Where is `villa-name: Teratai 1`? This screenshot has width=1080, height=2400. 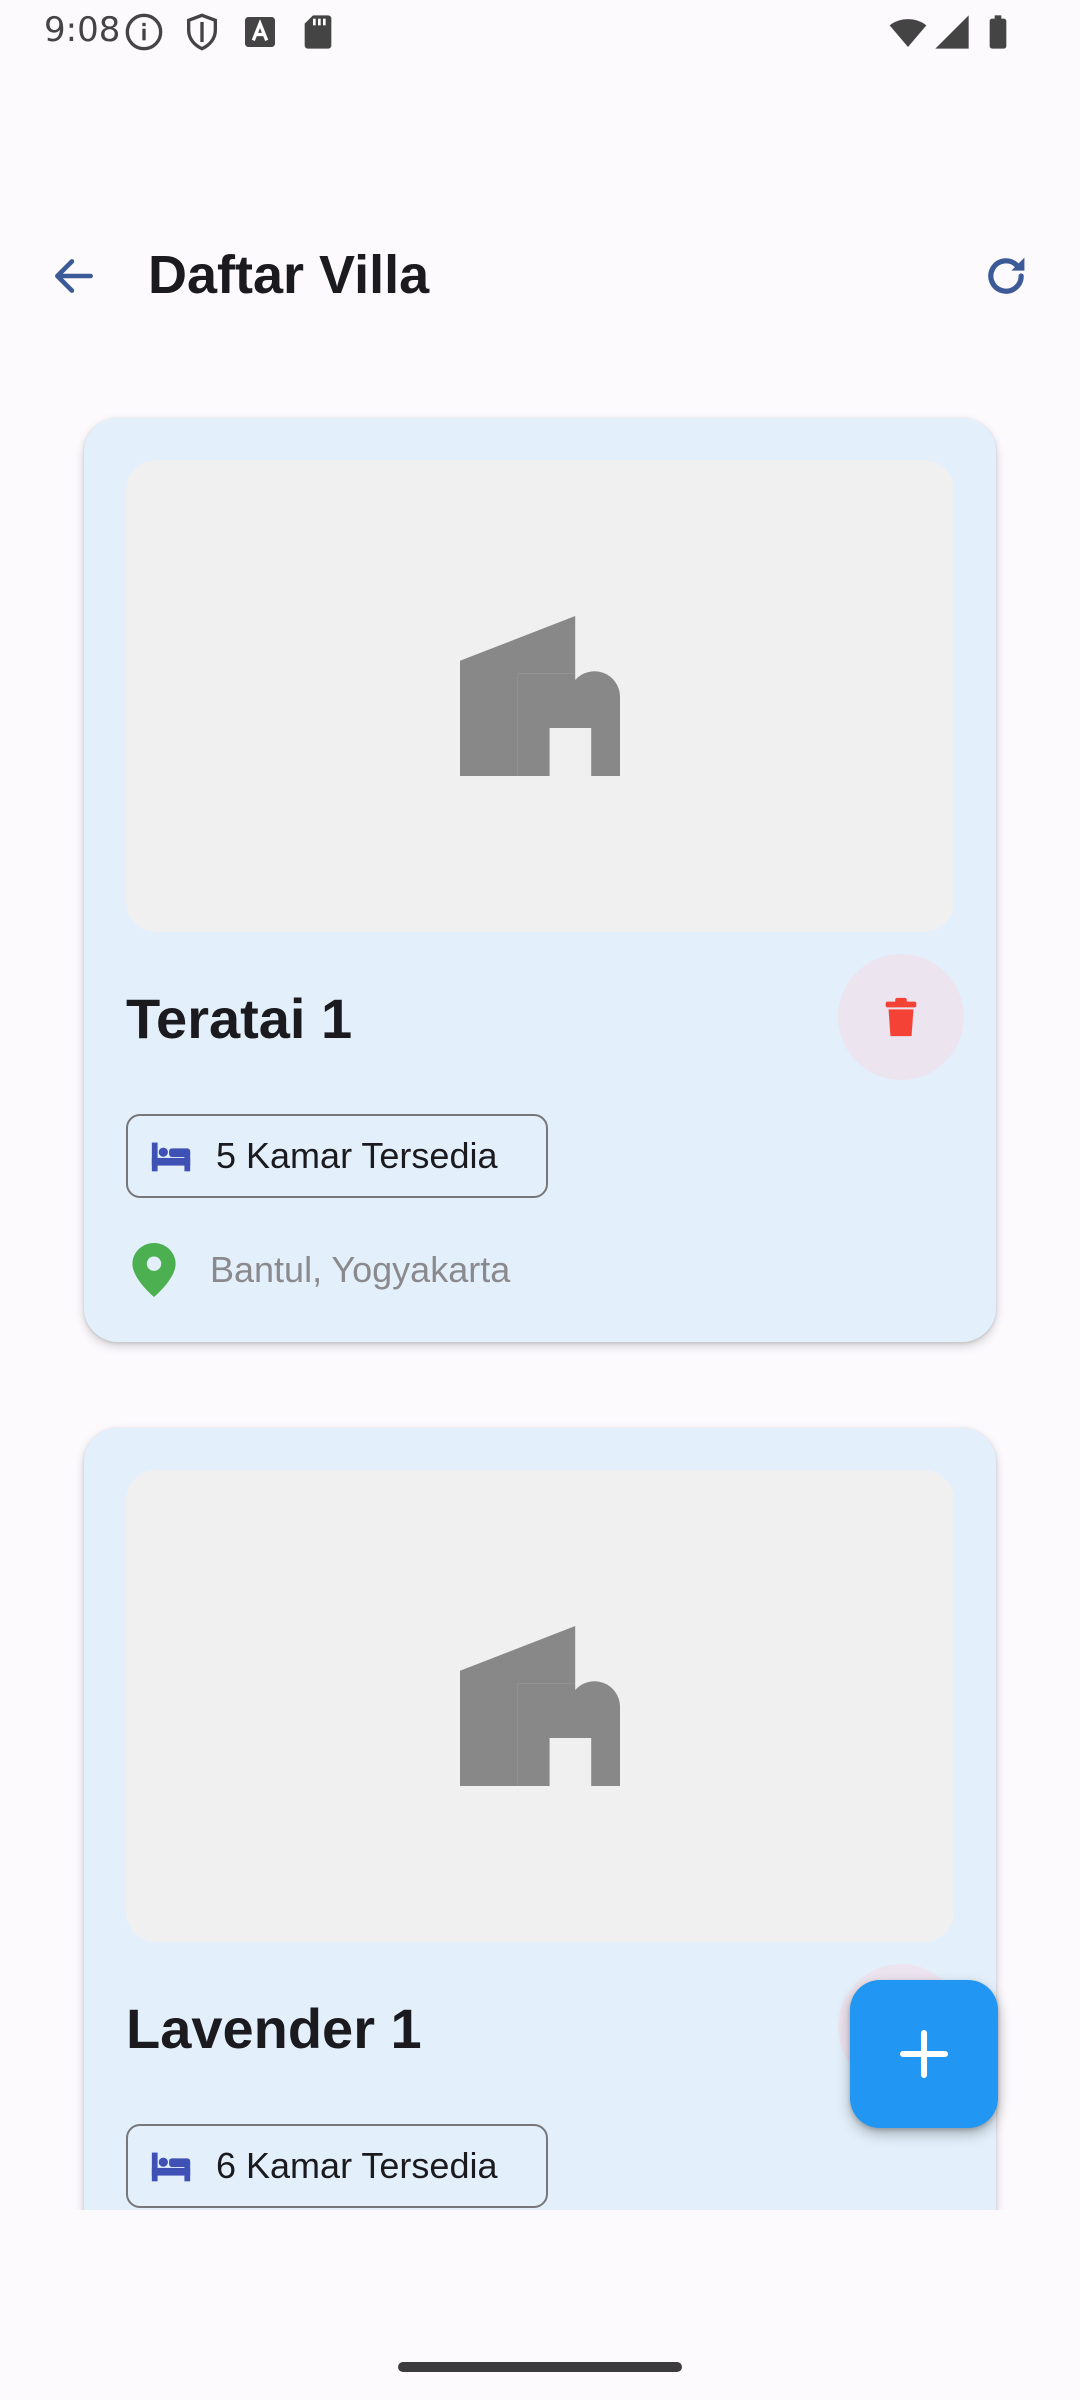 villa-name: Teratai 1 is located at coordinates (239, 1018).